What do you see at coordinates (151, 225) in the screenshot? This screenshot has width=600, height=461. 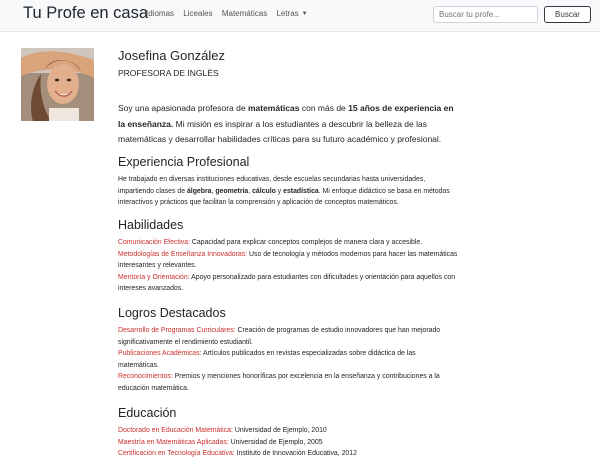 I see `section-title-habilidades: Habilidades` at bounding box center [151, 225].